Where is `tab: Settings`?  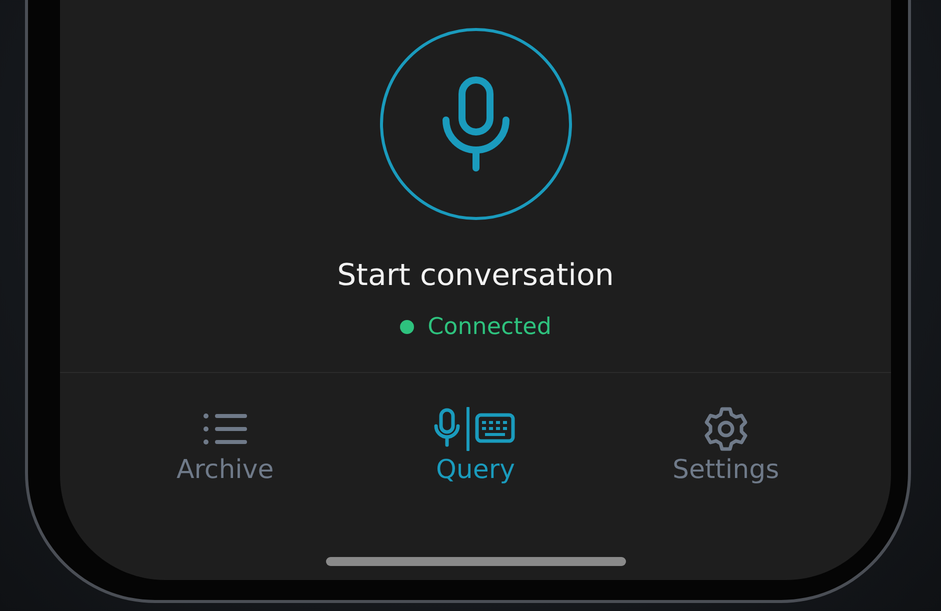
tab: Settings is located at coordinates (726, 446).